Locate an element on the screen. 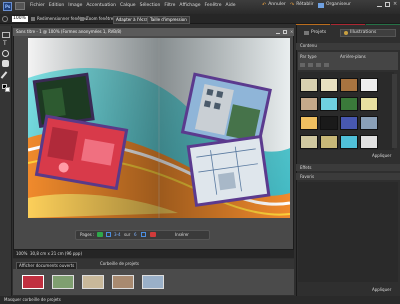 The image size is (400, 304). effets-title: Effets is located at coordinates (306, 167).